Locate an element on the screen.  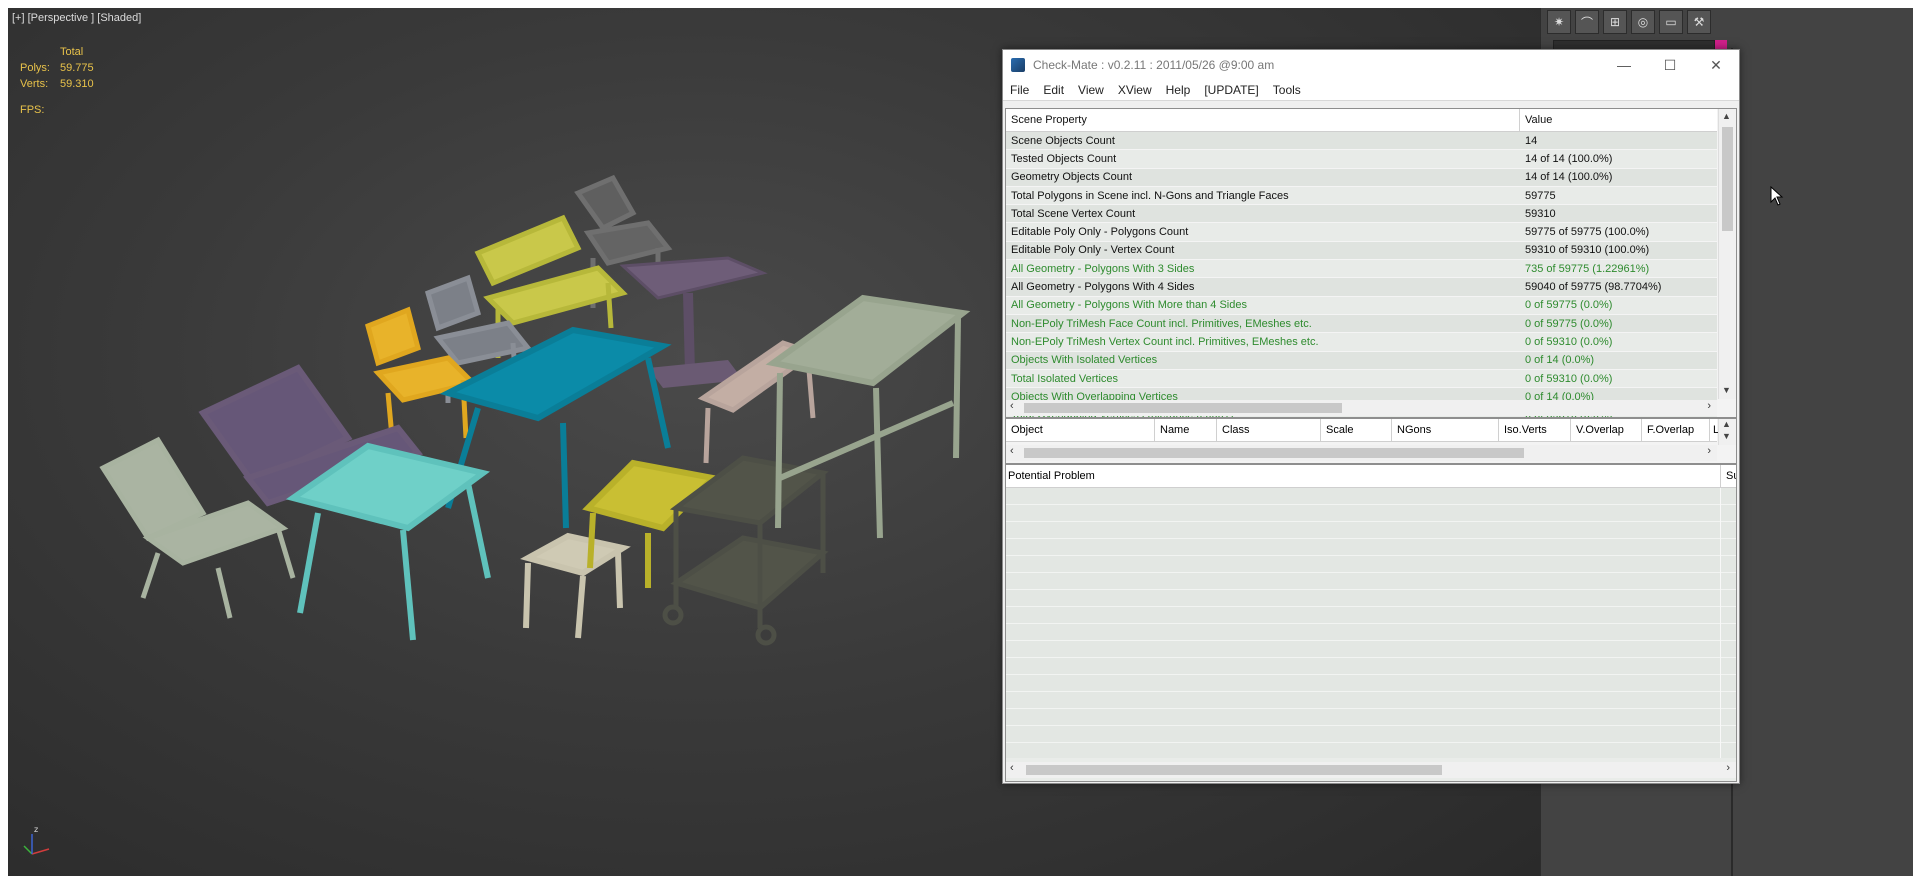
value-cell: 14 is located at coordinates (1531, 140).